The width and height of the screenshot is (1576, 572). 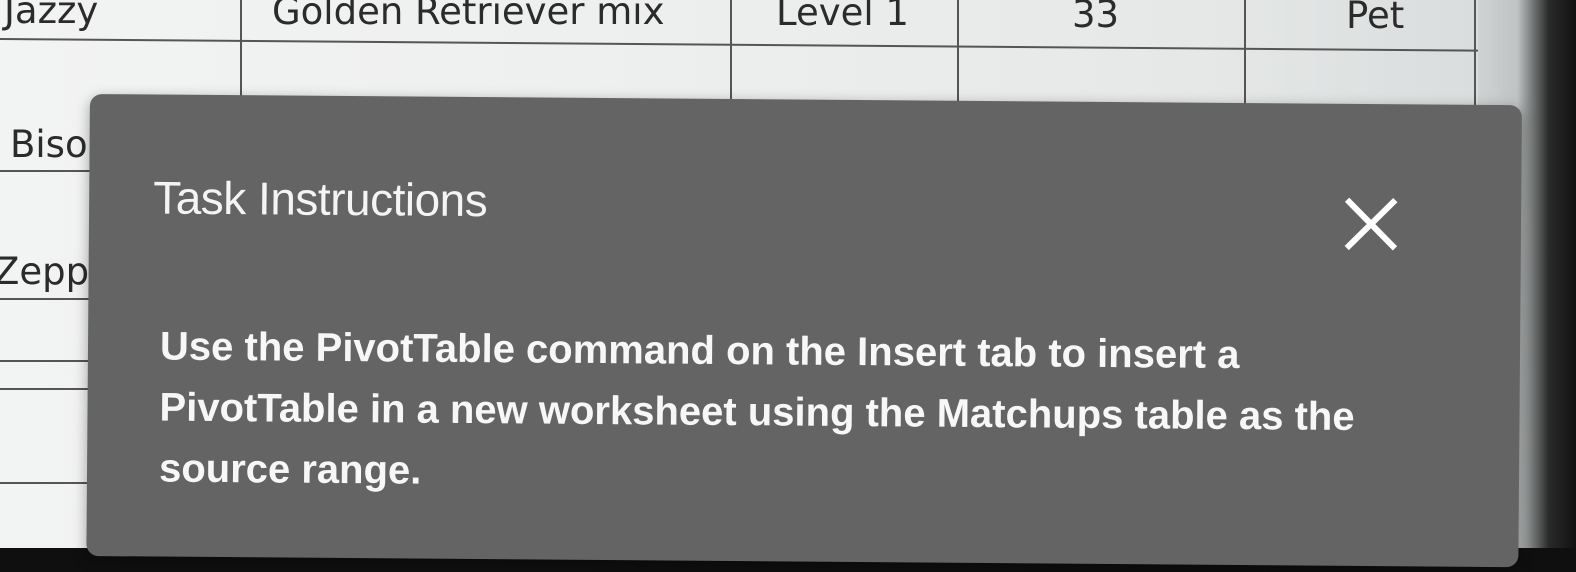 I want to click on close-x-icon, so click(x=1371, y=224).